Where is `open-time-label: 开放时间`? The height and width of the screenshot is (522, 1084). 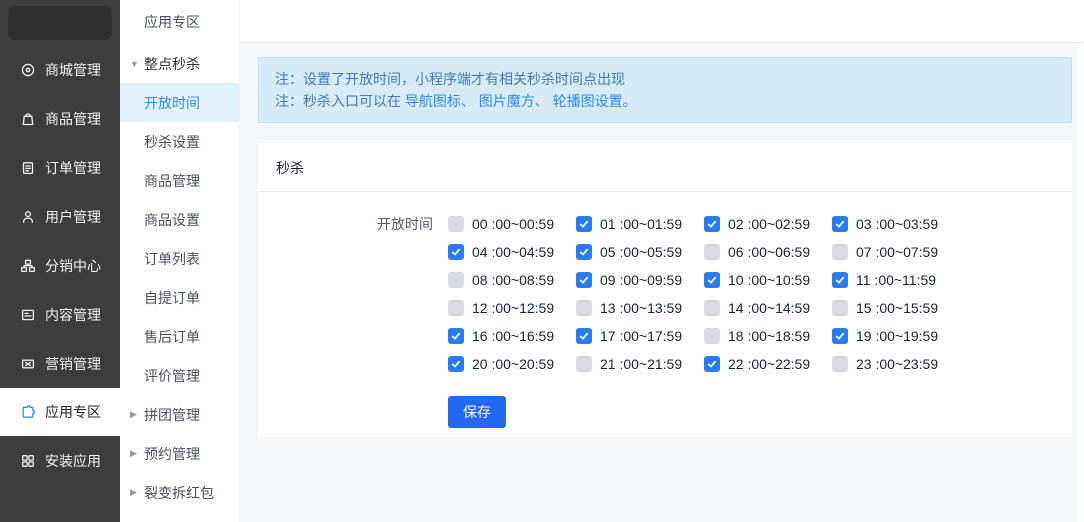
open-time-label: 开放时间 is located at coordinates (405, 224).